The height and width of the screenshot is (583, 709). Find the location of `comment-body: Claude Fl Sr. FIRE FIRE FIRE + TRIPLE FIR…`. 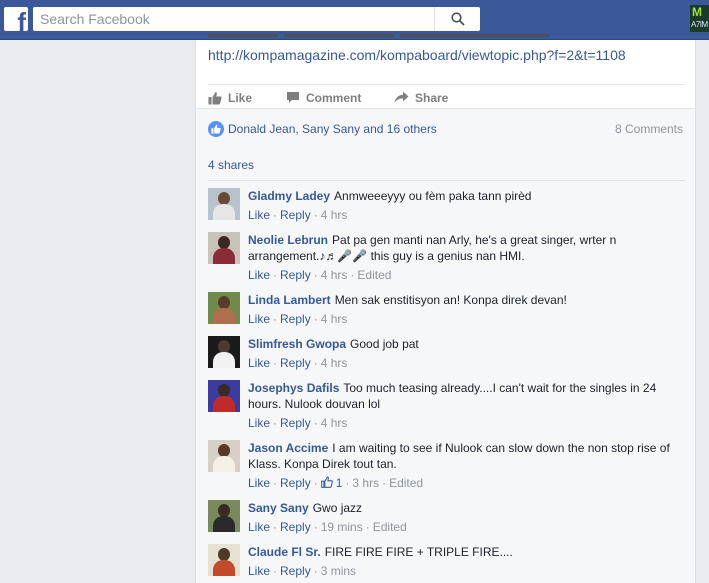

comment-body: Claude Fl Sr. FIRE FIRE FIRE + TRIPLE FIR… is located at coordinates (466, 552).